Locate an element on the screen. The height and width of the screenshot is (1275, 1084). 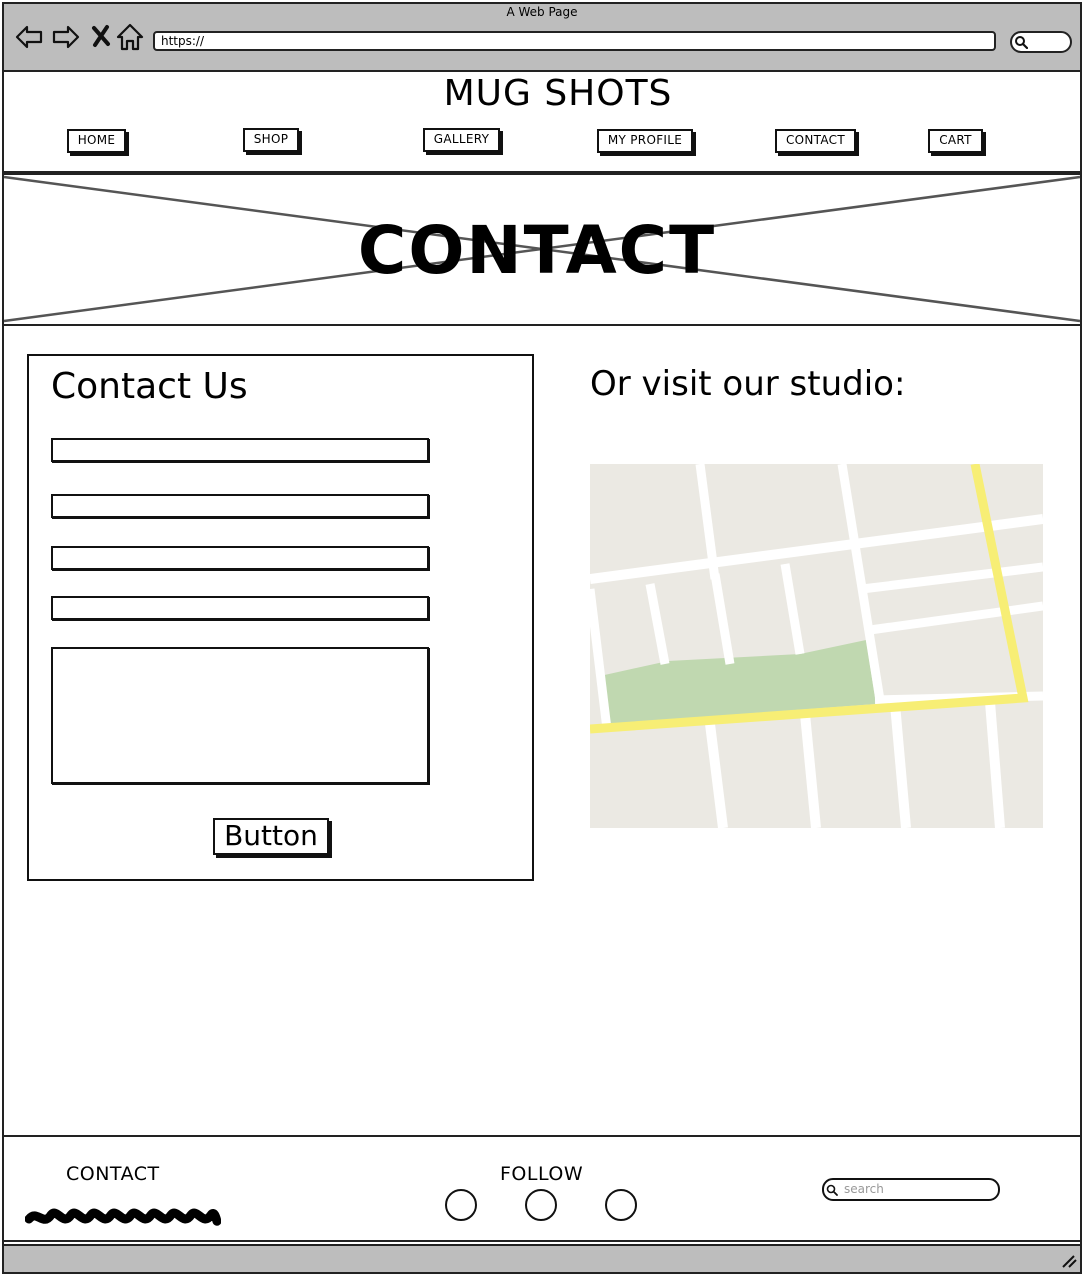
window-title: A Web Page is located at coordinates (542, 12).